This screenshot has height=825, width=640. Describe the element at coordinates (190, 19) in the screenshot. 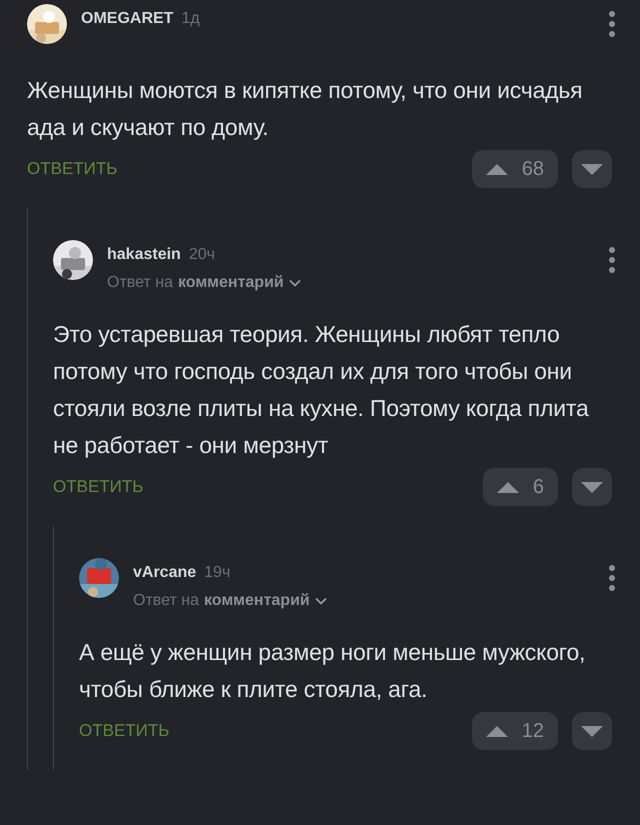

I see `comment-time: 1д` at that location.